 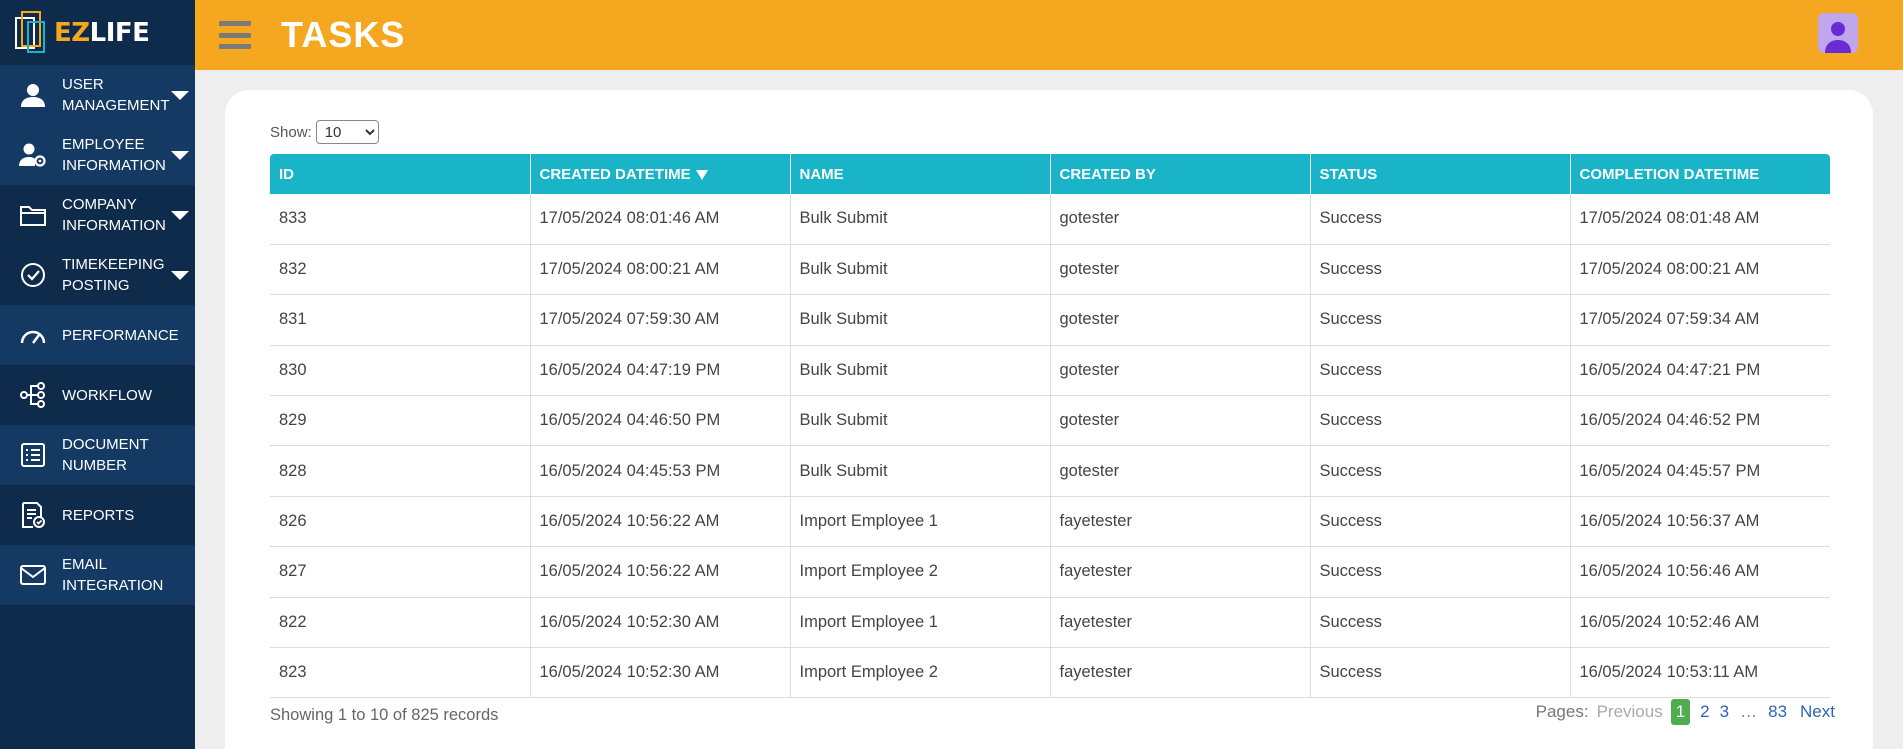 I want to click on page-size-control: Show: 10, so click(x=324, y=132).